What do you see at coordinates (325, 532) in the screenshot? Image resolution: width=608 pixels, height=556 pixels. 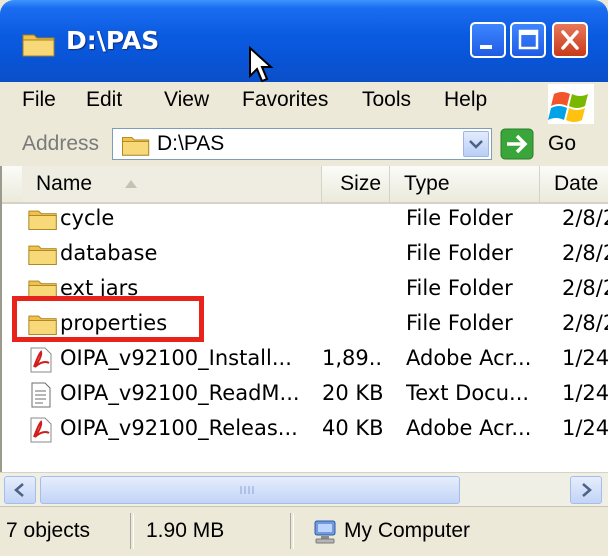 I see `my-computer-icon` at bounding box center [325, 532].